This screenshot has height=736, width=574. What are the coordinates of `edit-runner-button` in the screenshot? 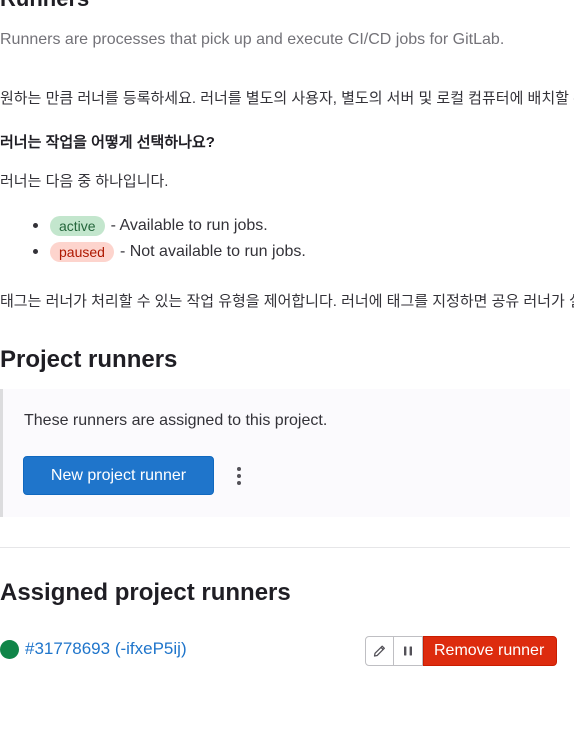 It's located at (379, 651).